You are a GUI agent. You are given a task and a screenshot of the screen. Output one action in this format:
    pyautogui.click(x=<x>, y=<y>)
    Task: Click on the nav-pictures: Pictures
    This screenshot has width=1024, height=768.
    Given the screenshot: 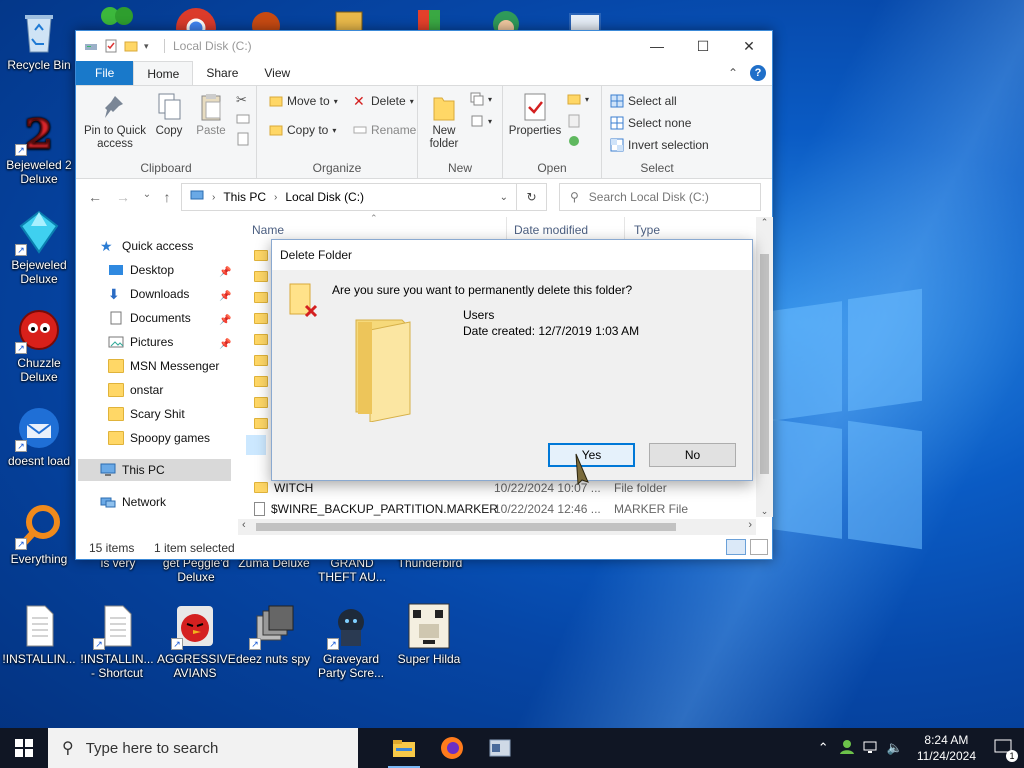 What is the action you would take?
    pyautogui.click(x=140, y=342)
    